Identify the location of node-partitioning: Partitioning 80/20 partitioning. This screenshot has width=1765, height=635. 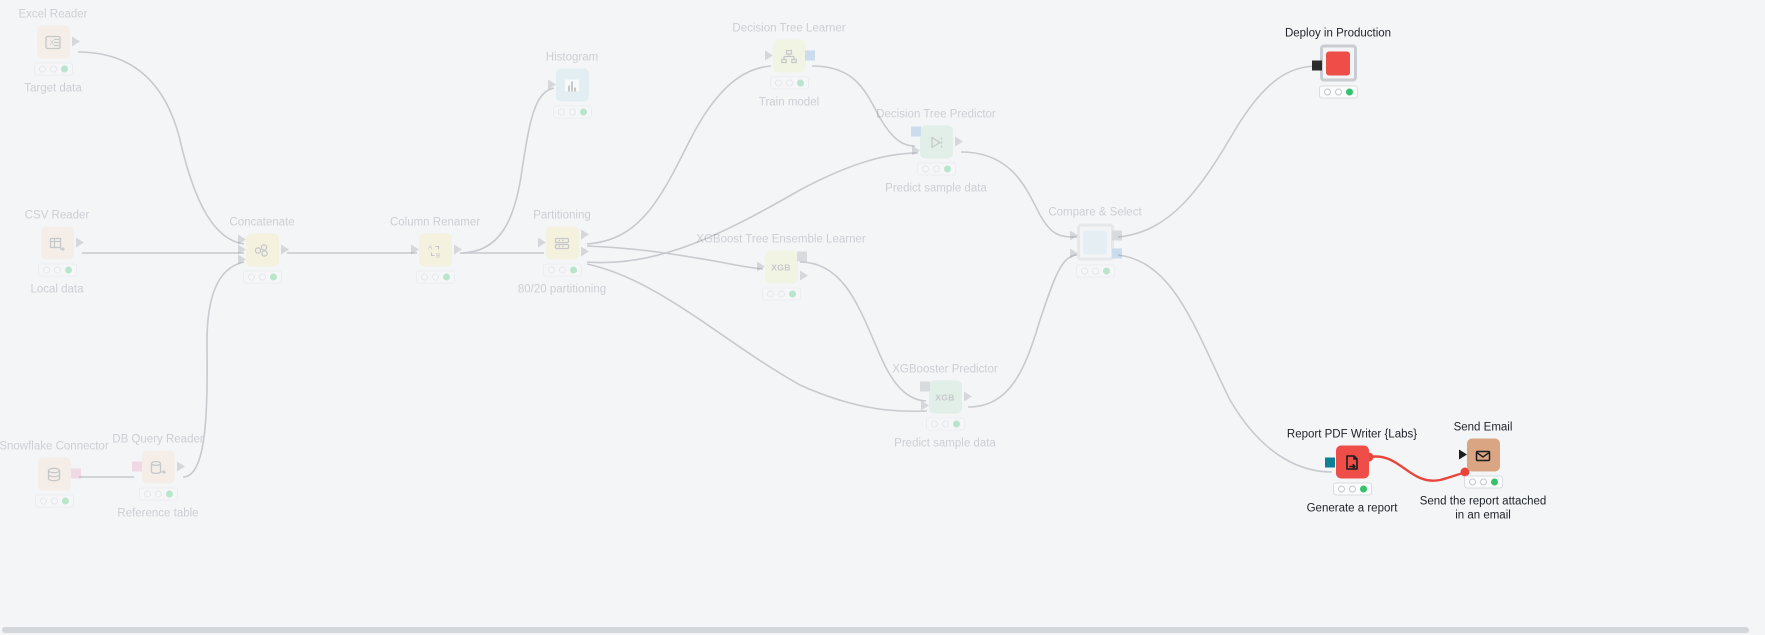
(562, 253).